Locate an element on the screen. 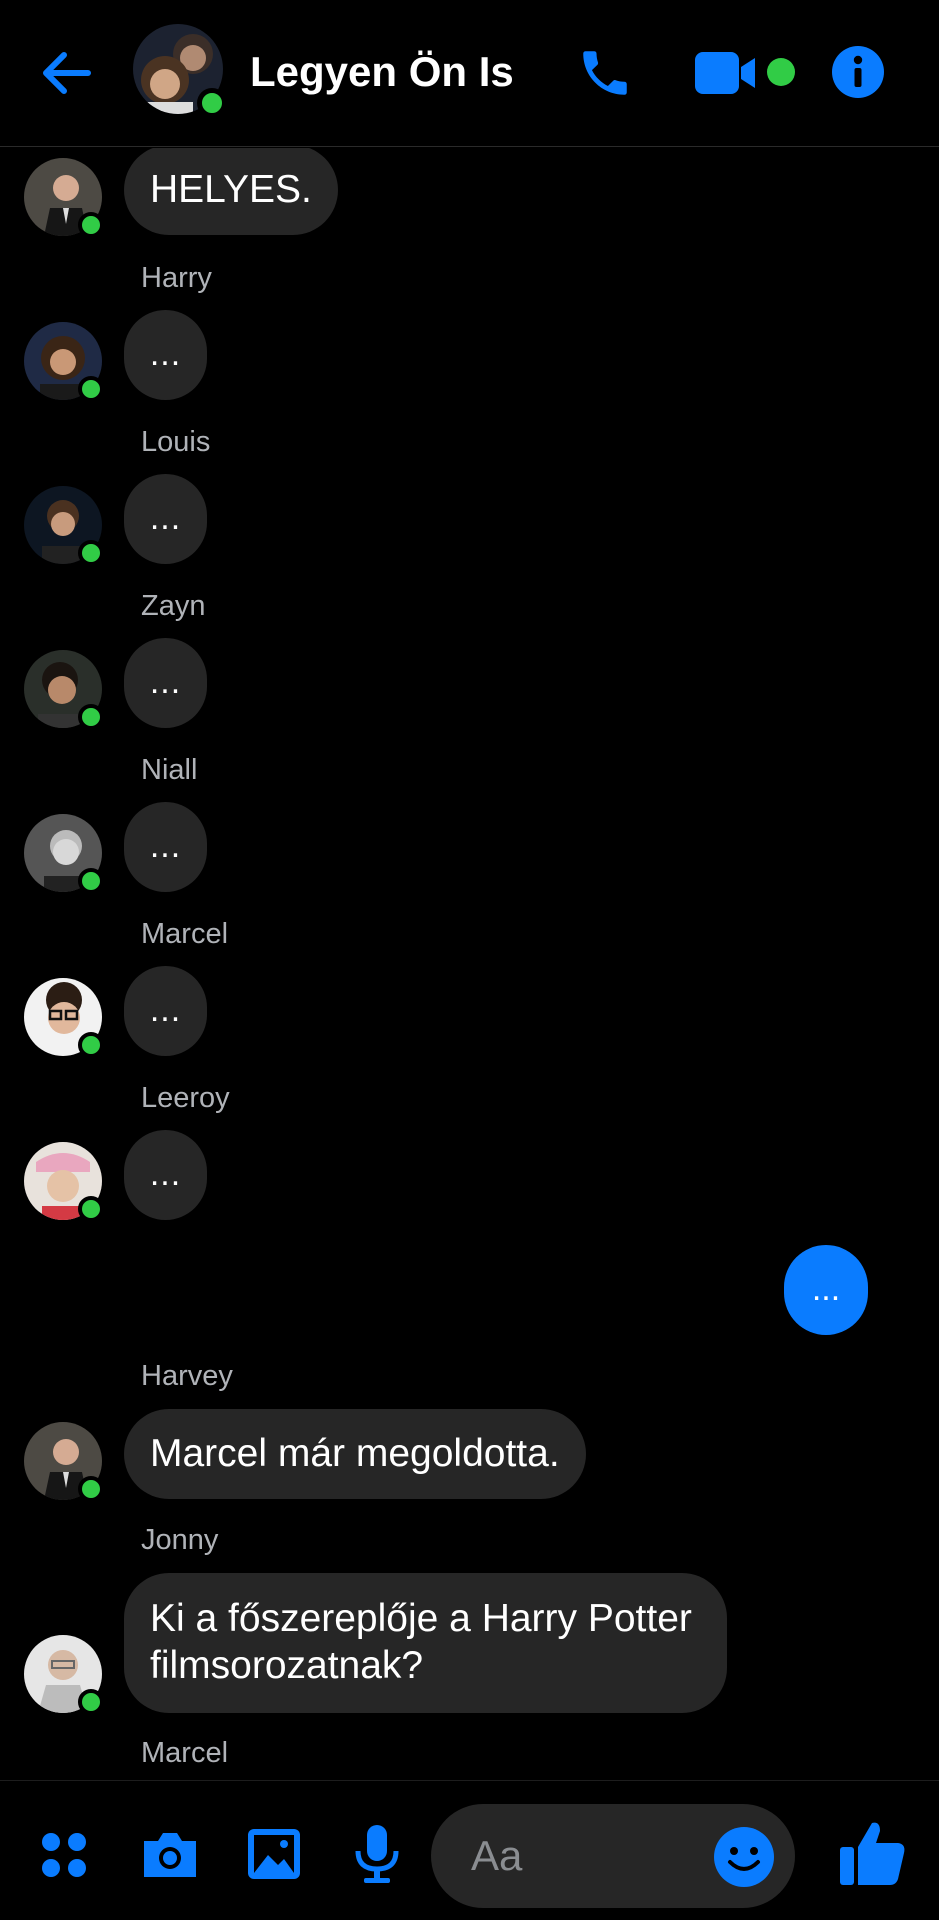  conversation-title: Legyen Ön Is is located at coordinates (382, 72).